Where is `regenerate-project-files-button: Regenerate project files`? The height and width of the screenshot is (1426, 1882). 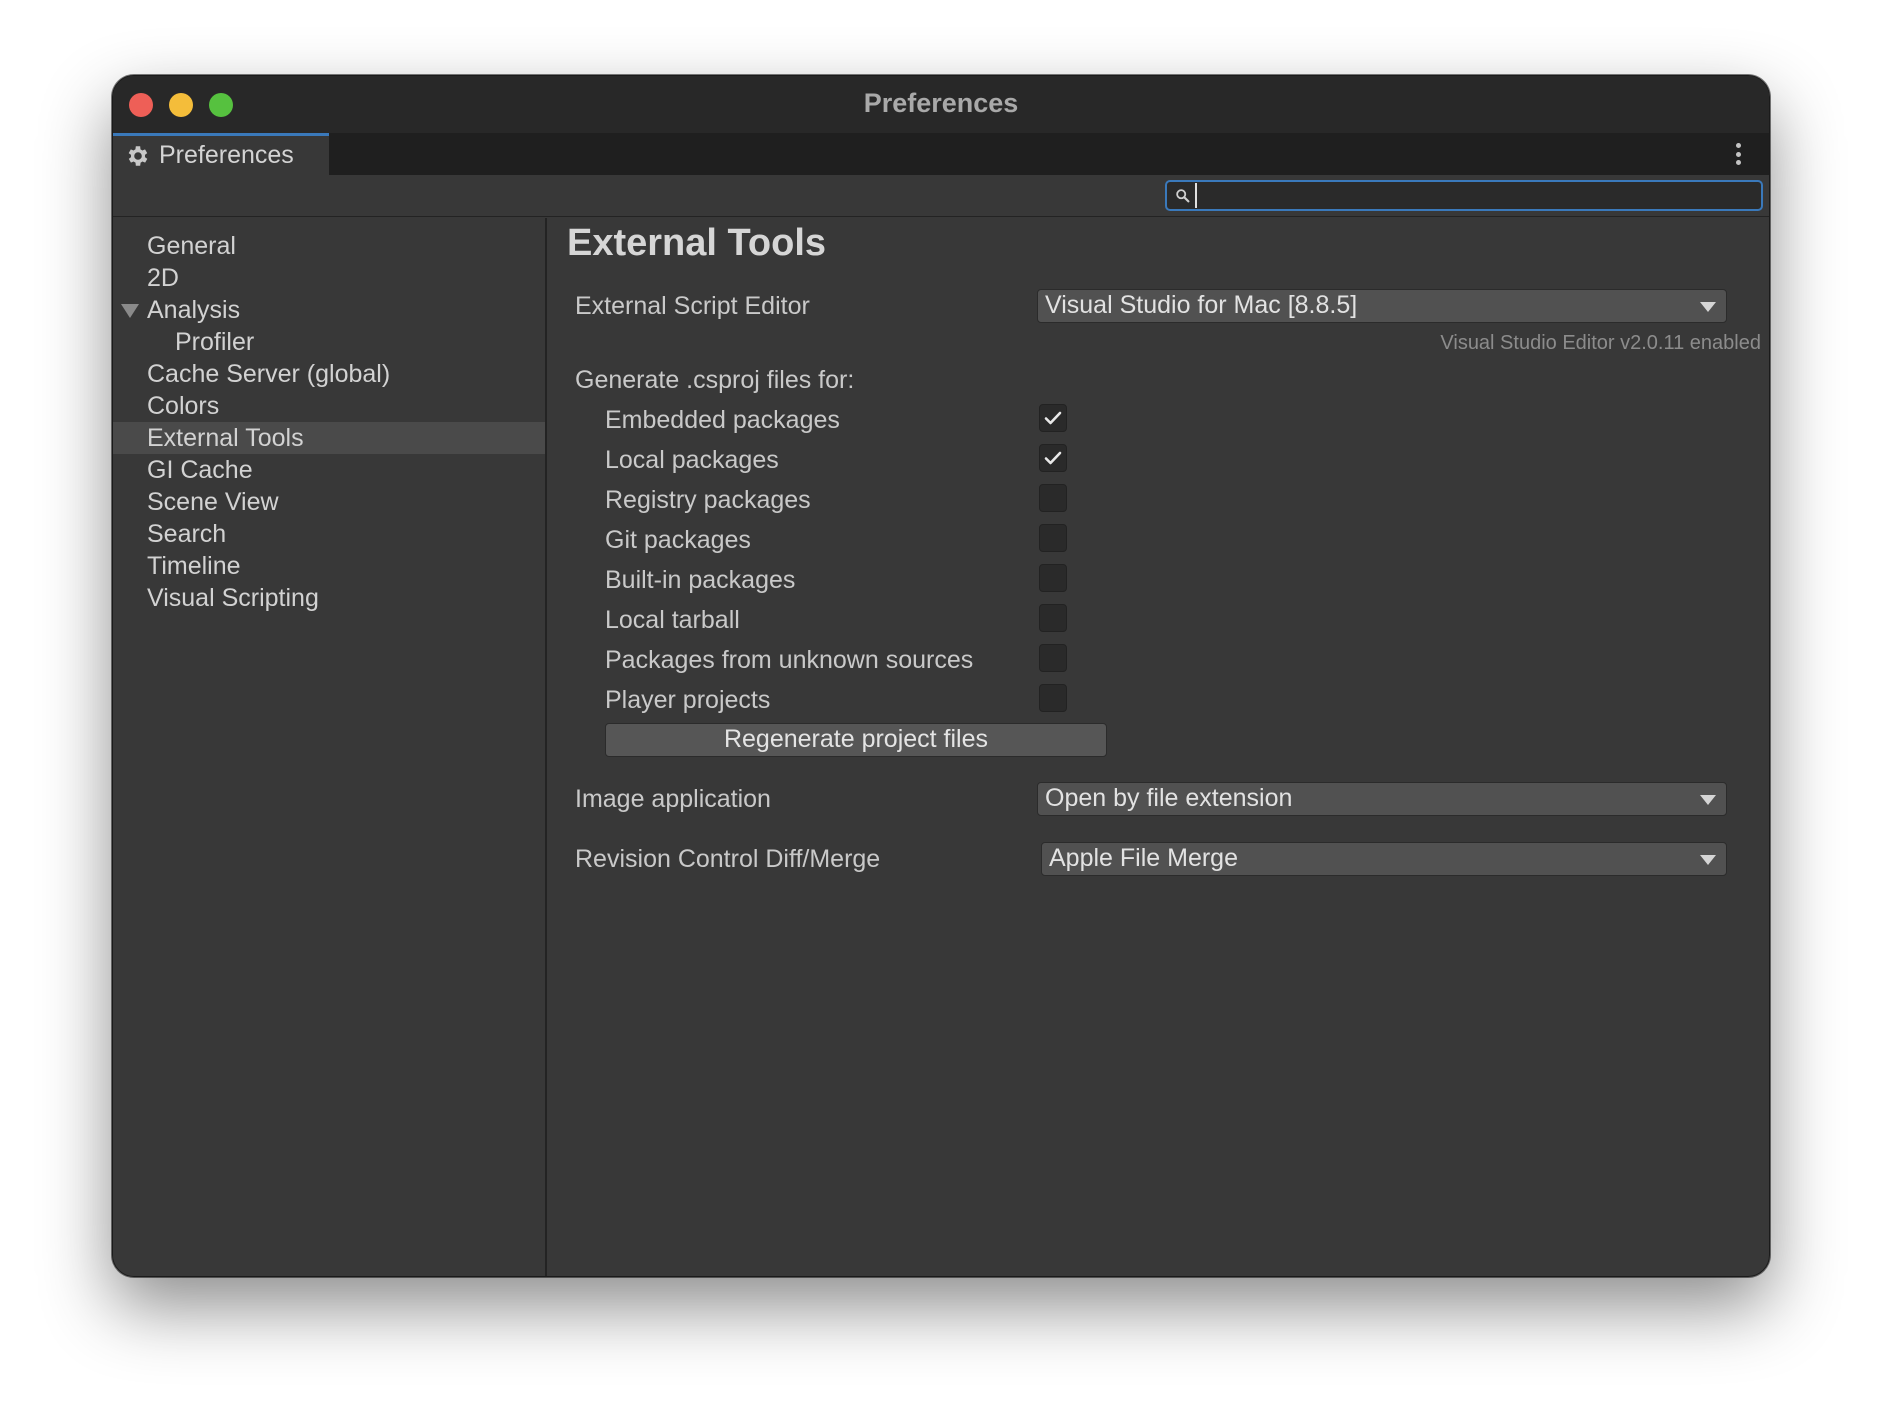
regenerate-project-files-button: Regenerate project files is located at coordinates (856, 740).